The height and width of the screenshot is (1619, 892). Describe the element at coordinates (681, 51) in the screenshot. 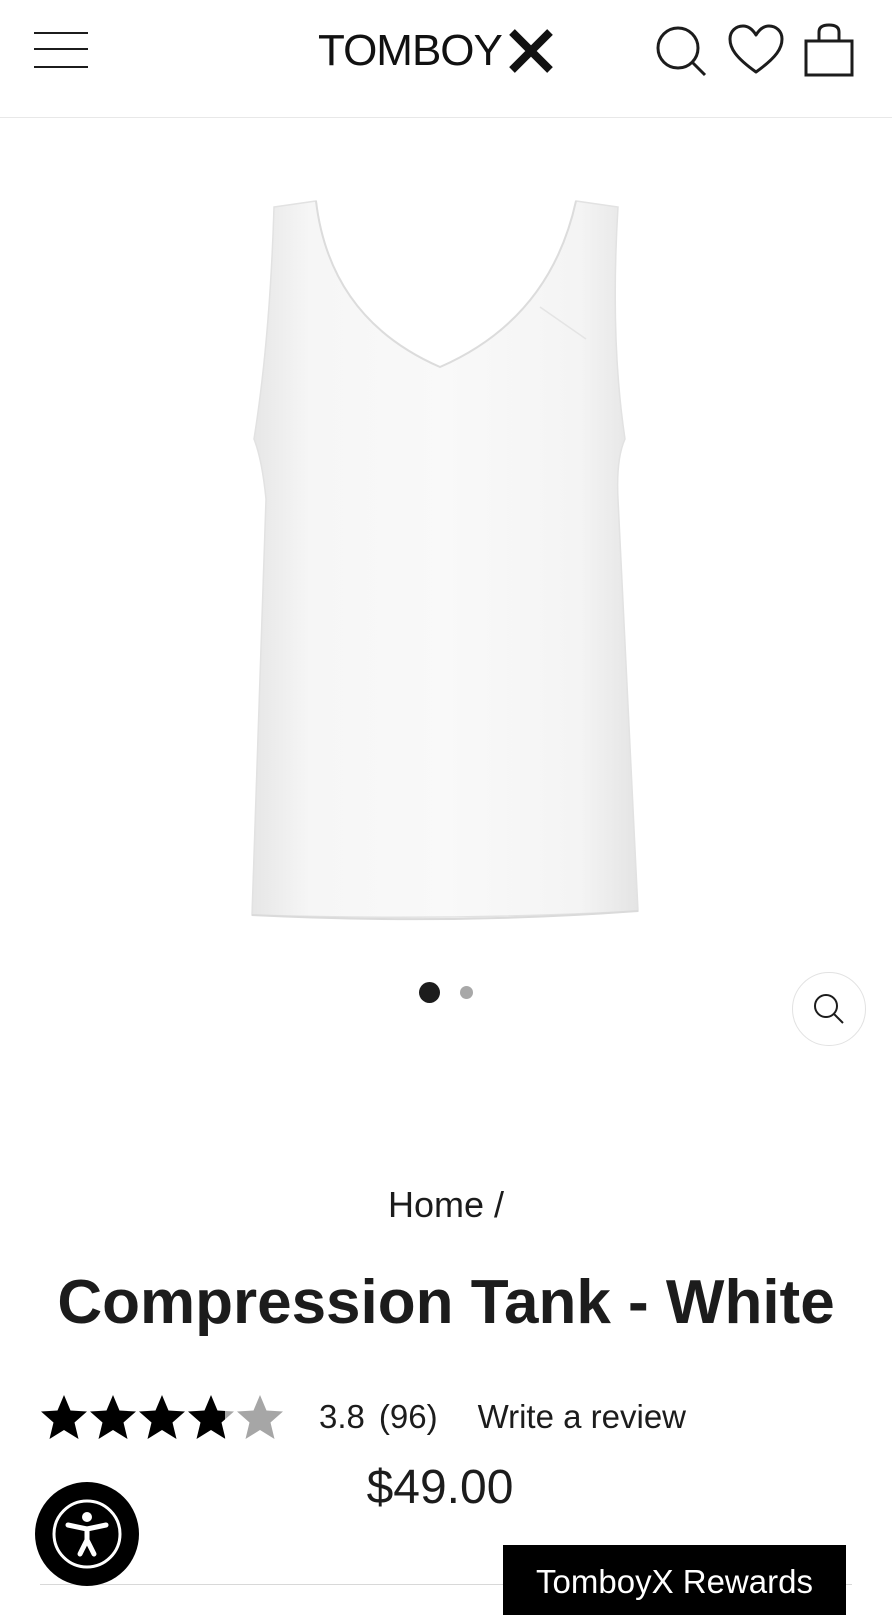

I see `search-icon` at that location.